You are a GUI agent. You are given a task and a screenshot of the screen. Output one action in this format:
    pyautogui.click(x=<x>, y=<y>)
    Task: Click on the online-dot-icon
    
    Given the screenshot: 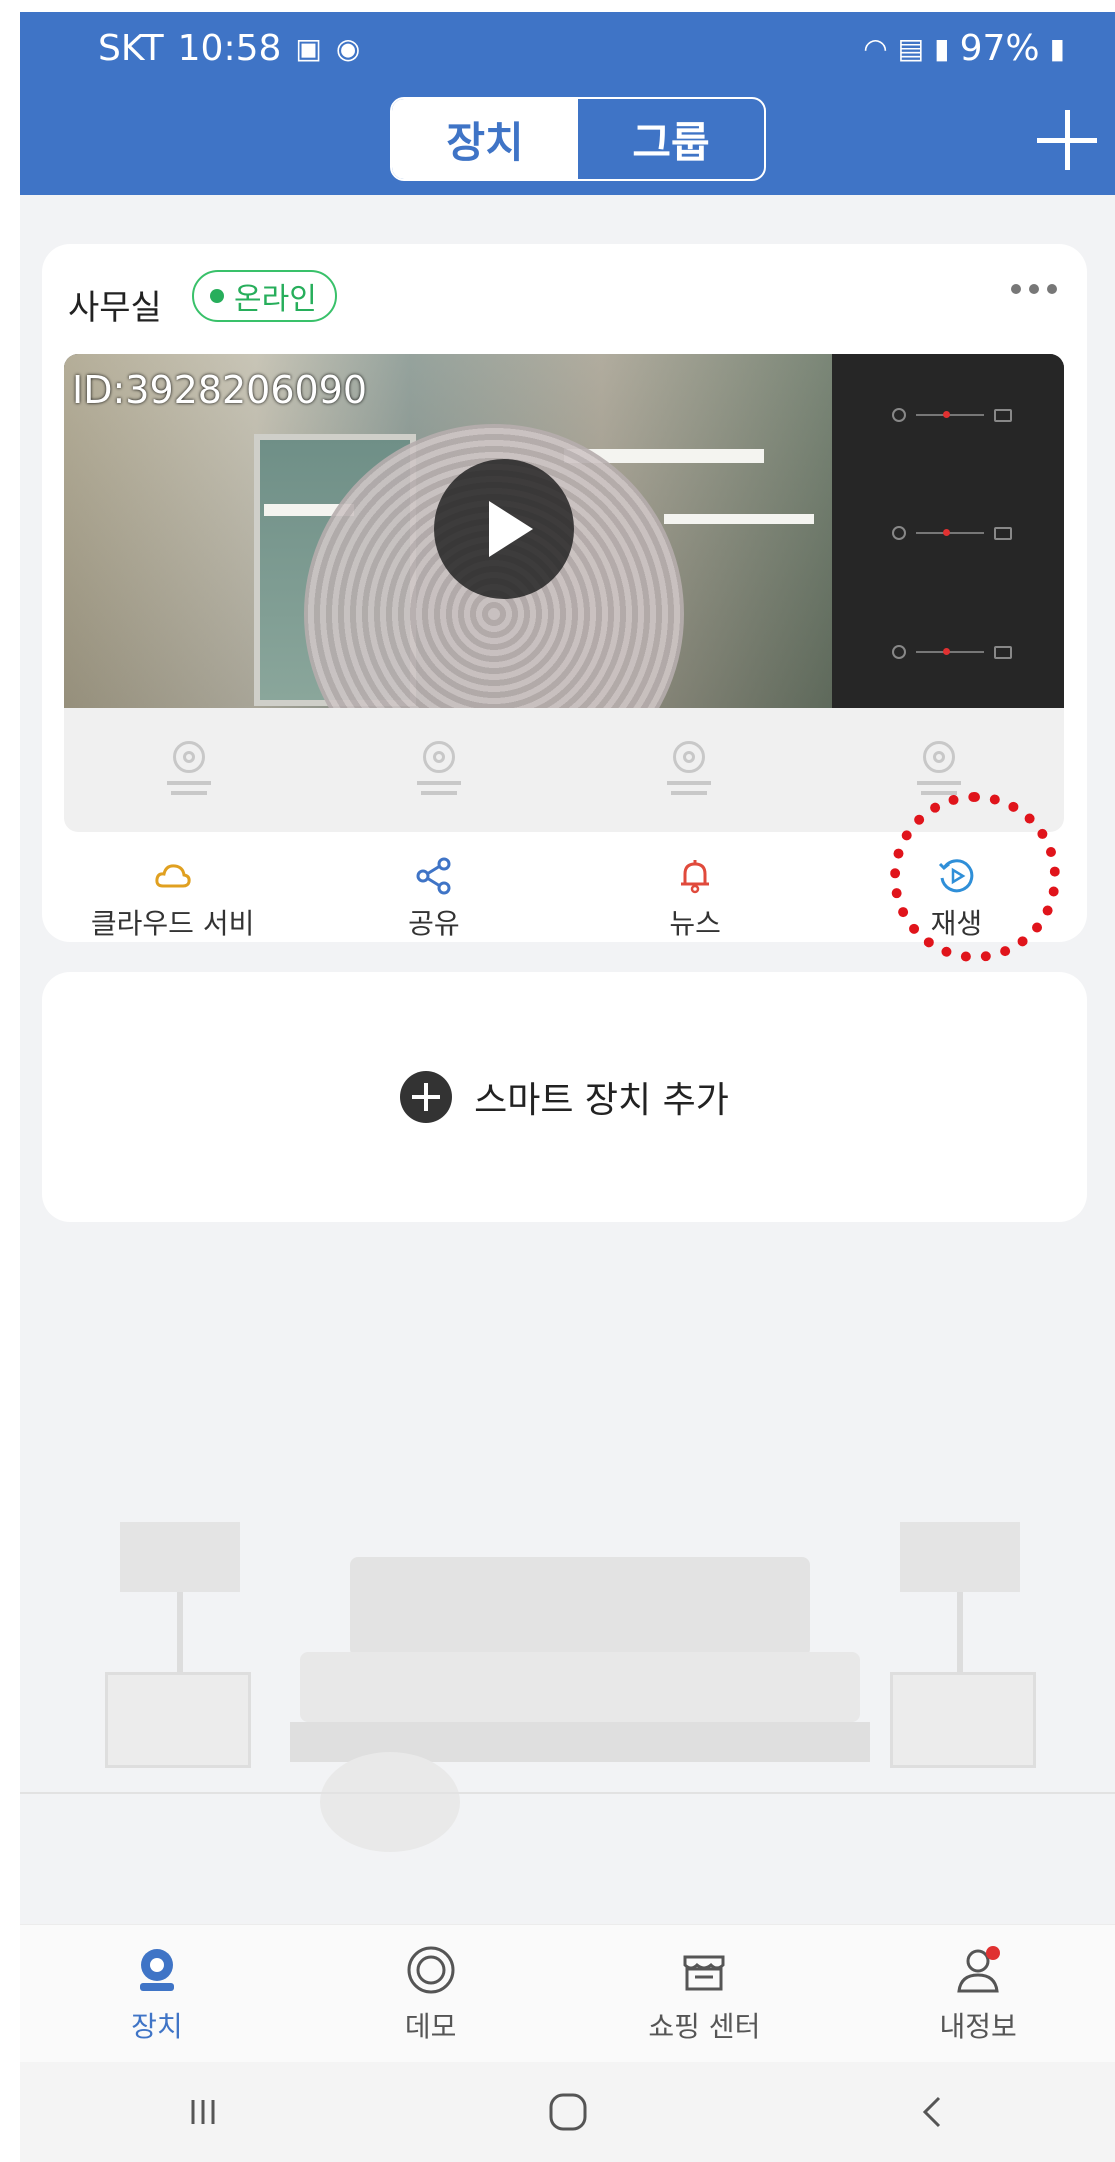 What is the action you would take?
    pyautogui.click(x=217, y=296)
    